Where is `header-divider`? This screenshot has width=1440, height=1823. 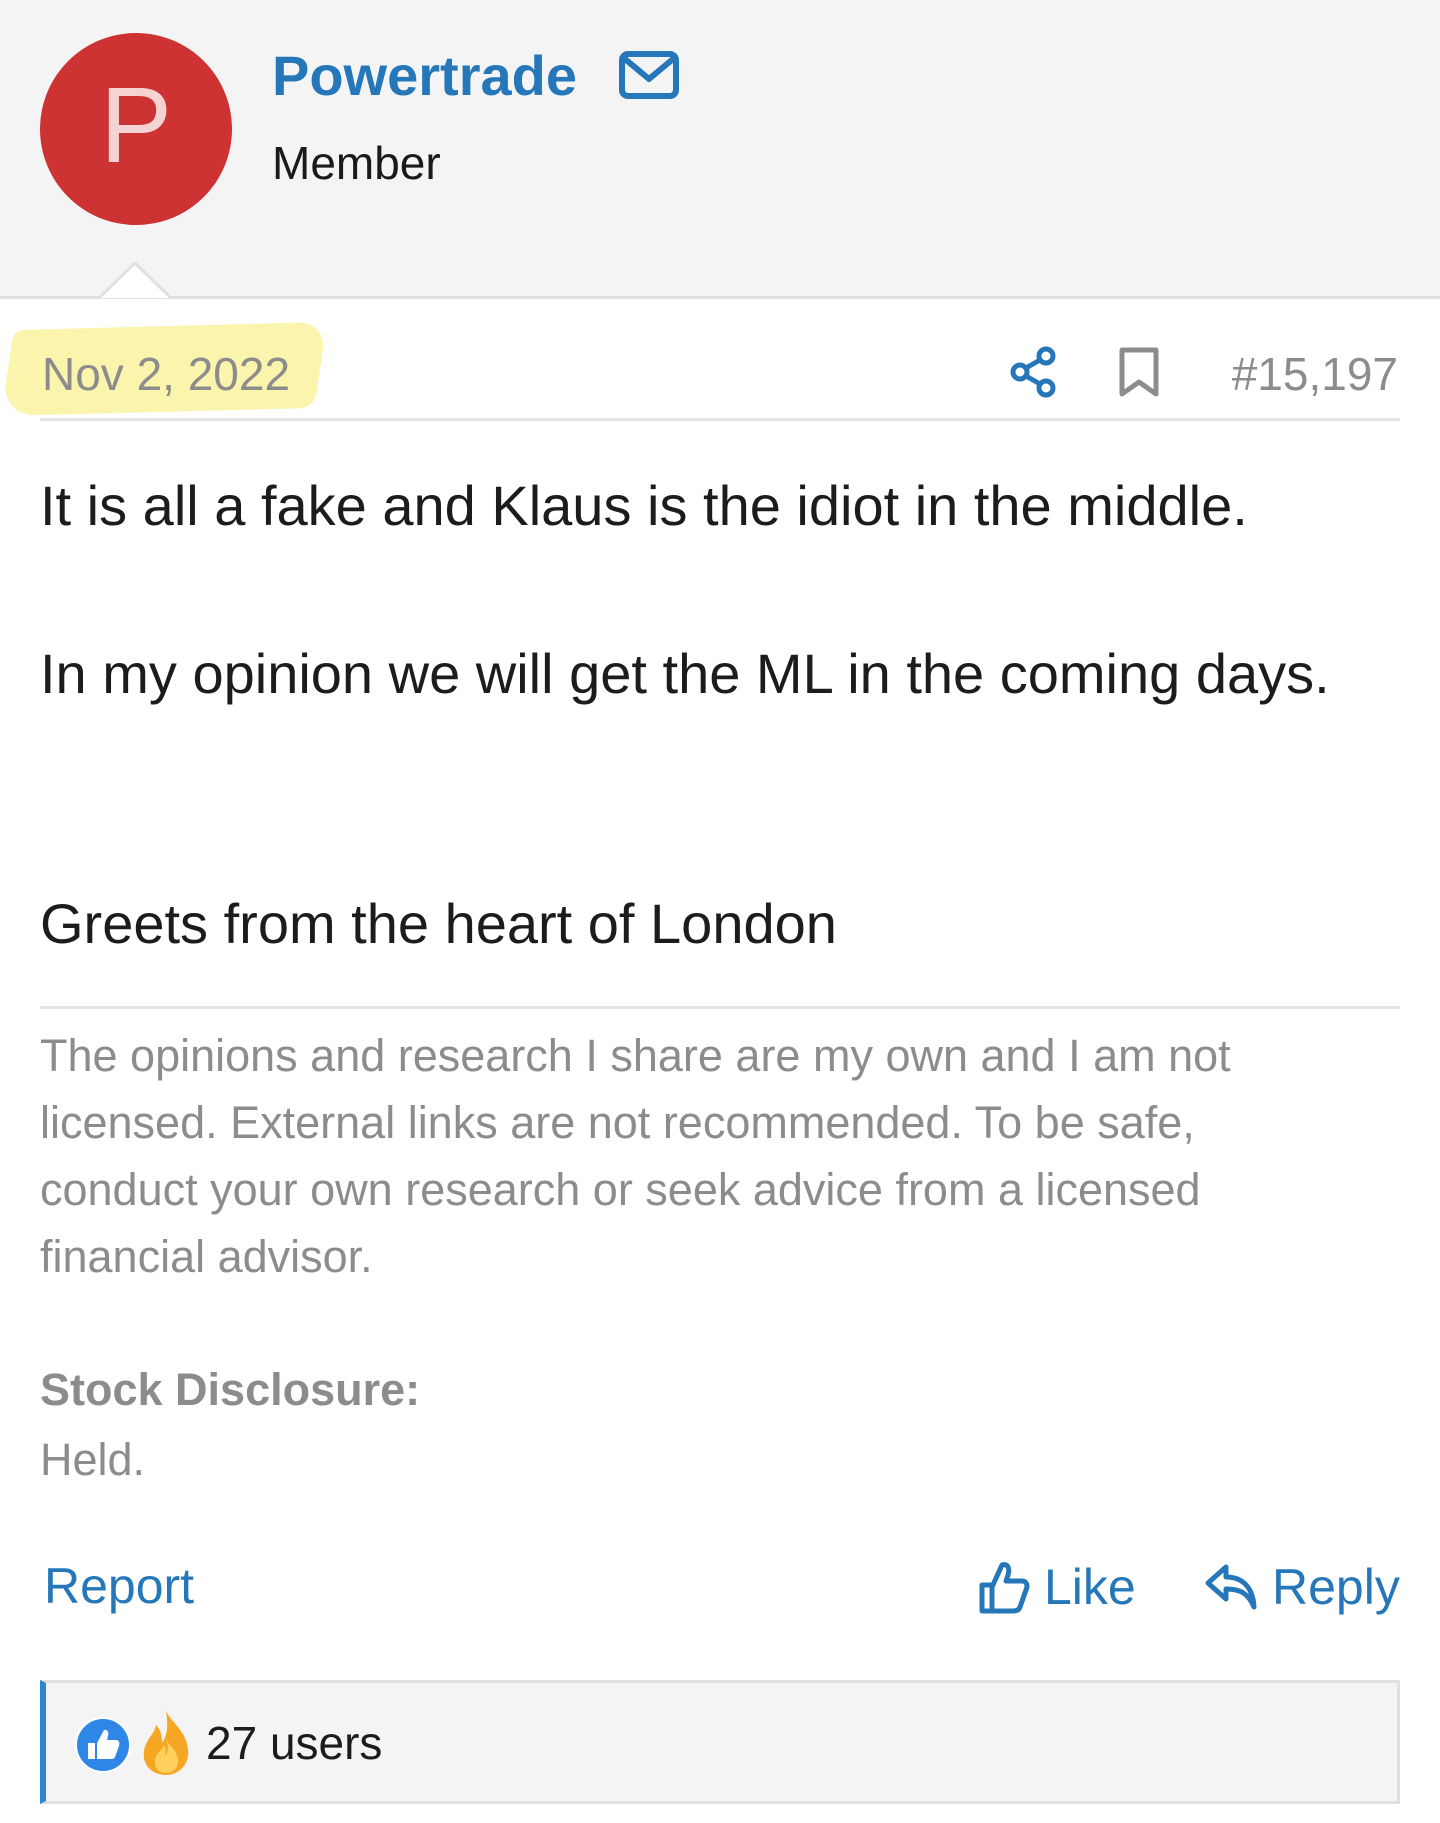 header-divider is located at coordinates (720, 419).